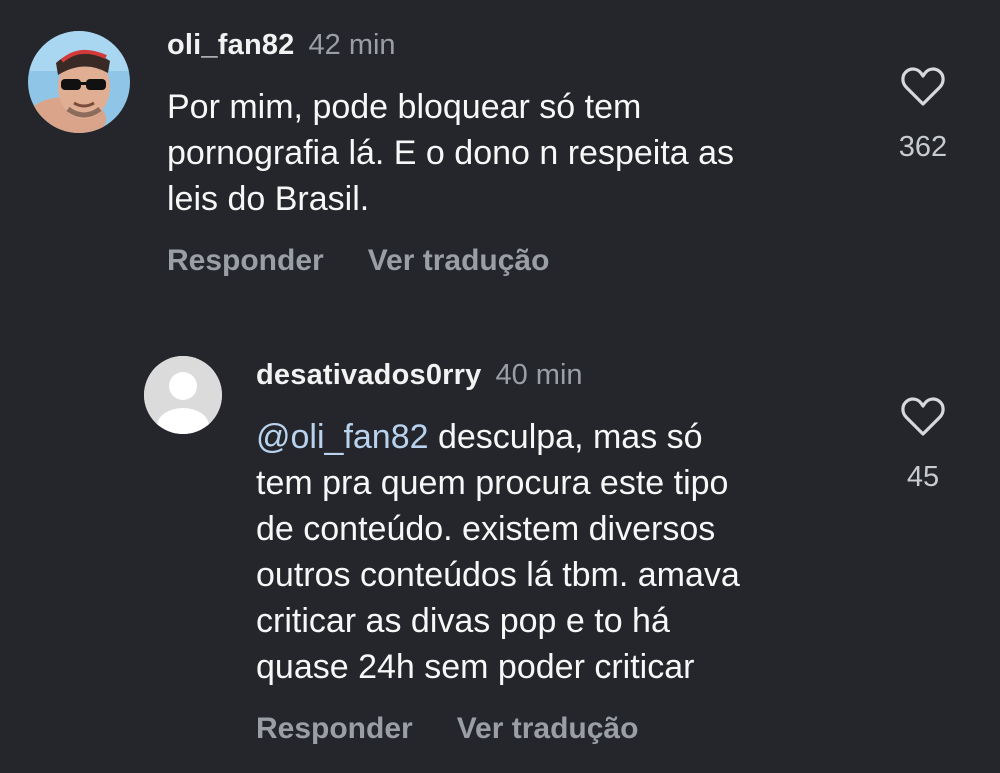 This screenshot has width=1000, height=773. Describe the element at coordinates (498, 575) in the screenshot. I see `comment-line: outros conteúdos lá tbm. amava` at that location.